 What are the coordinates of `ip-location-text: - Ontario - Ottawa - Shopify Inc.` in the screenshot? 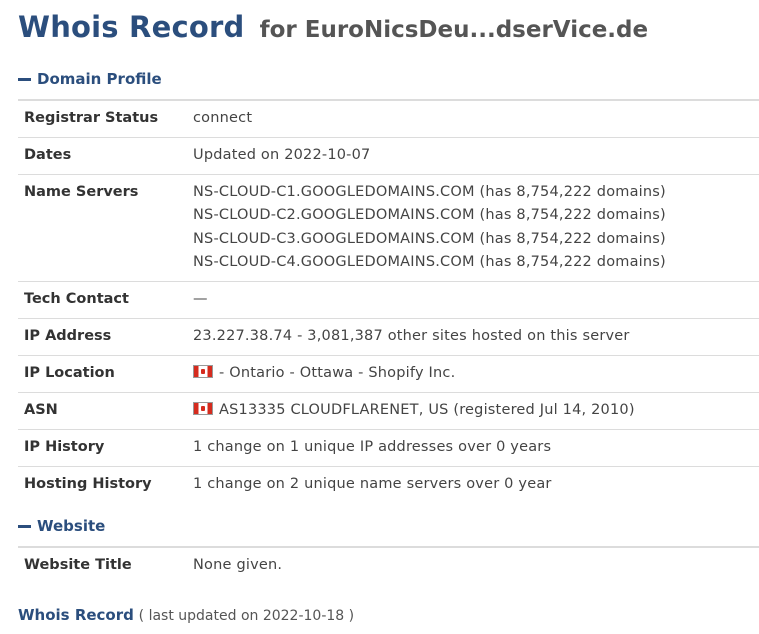 It's located at (337, 373).